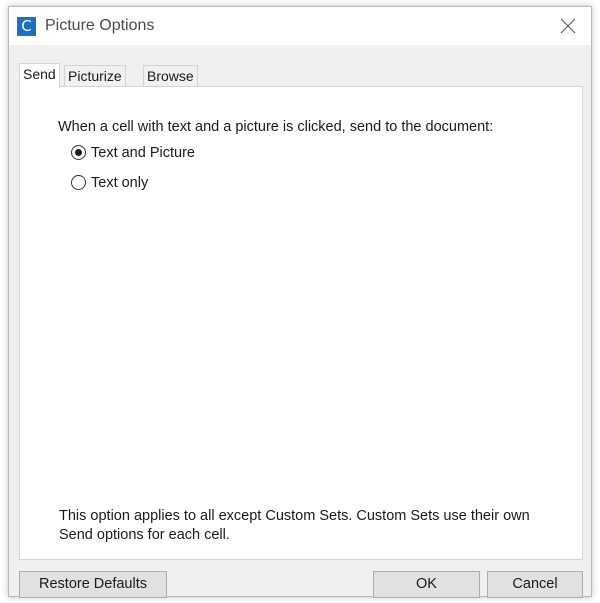 The width and height of the screenshot is (600, 603). I want to click on radio-button-unchecked, so click(78, 182).